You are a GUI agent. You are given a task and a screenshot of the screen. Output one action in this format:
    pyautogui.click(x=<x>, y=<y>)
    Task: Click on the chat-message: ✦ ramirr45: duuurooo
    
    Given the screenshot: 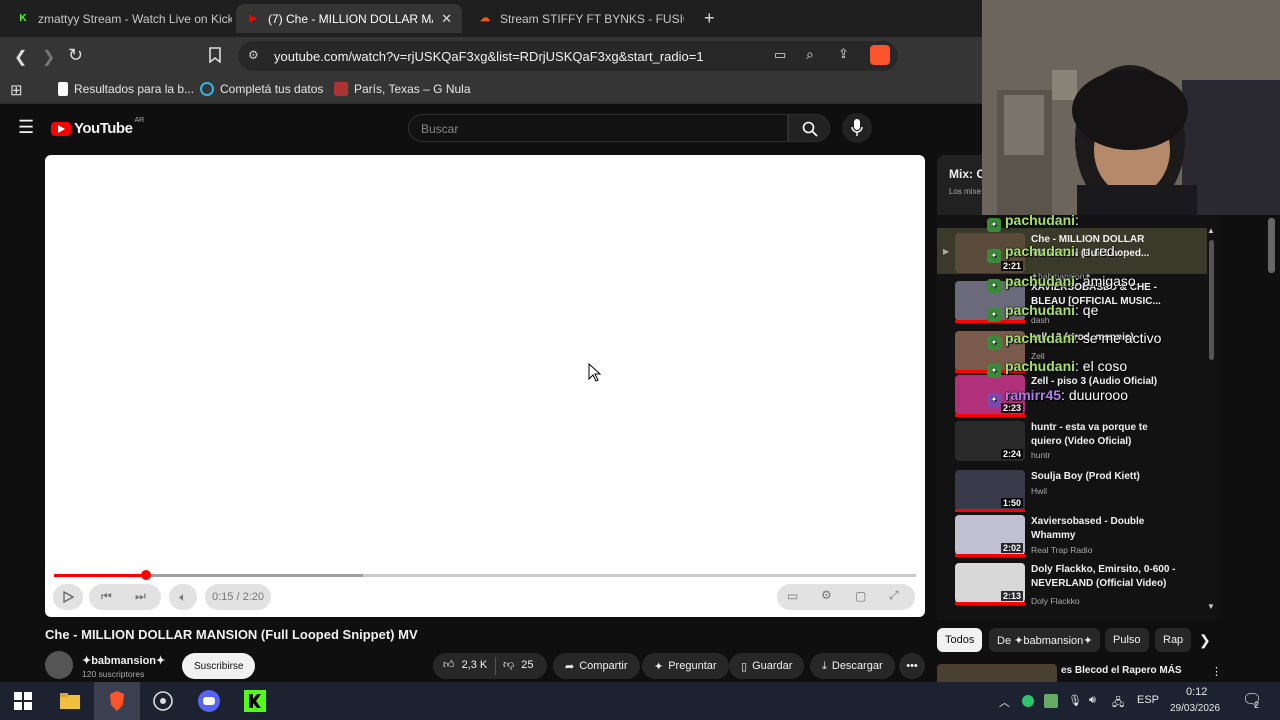 What is the action you would take?
    pyautogui.click(x=1057, y=397)
    